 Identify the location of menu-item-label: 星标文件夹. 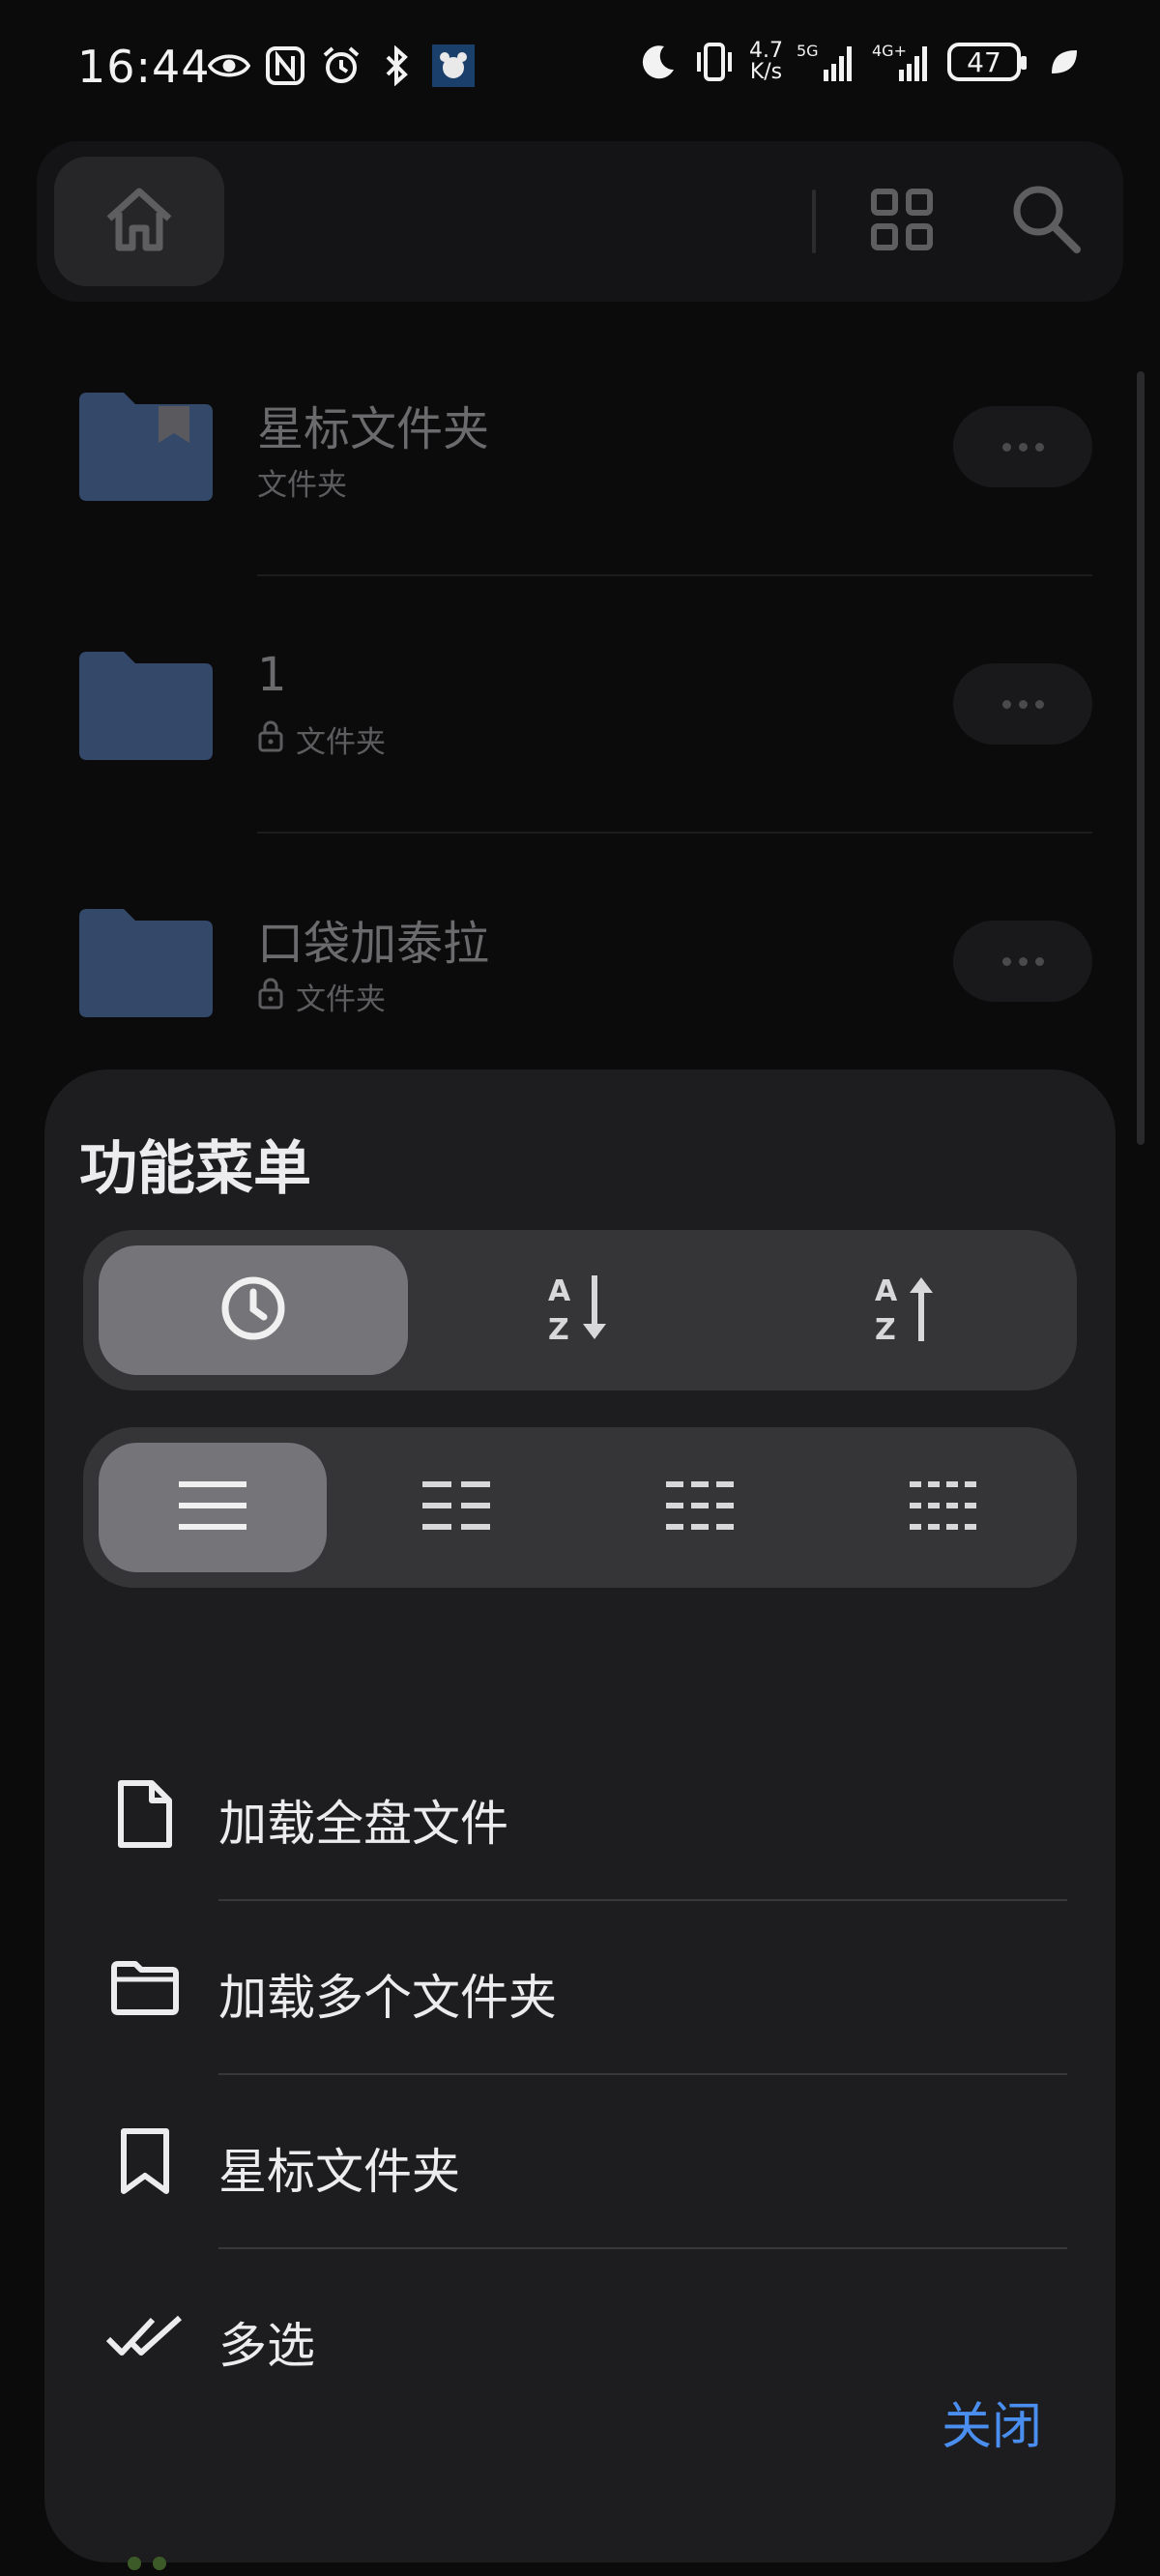
(339, 2172).